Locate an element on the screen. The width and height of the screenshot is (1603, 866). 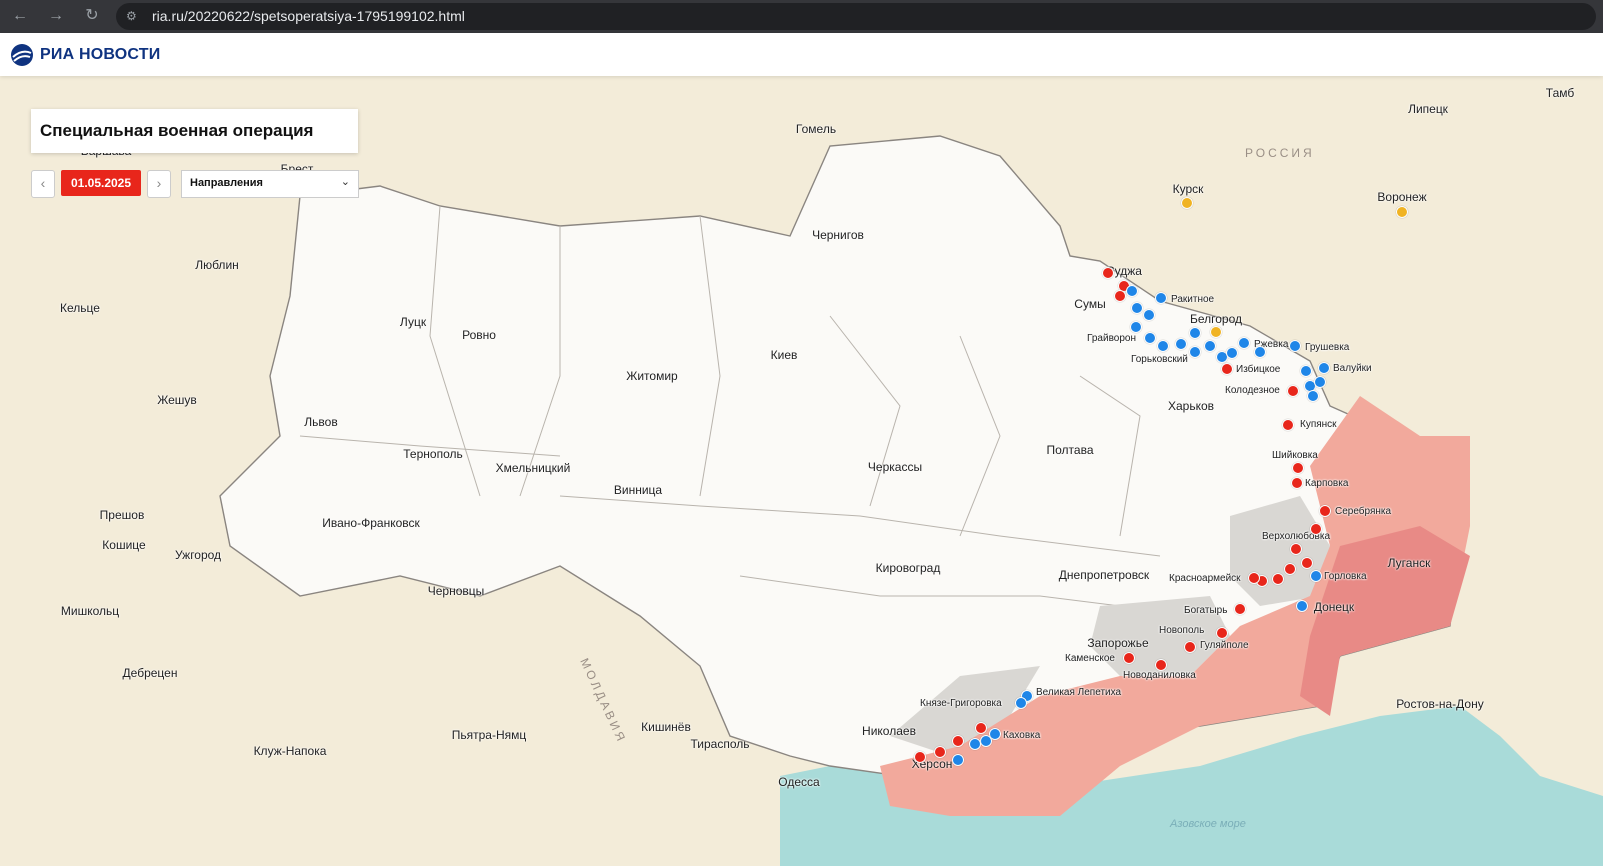
sea-label-azov: Азовское море is located at coordinates (1208, 824).